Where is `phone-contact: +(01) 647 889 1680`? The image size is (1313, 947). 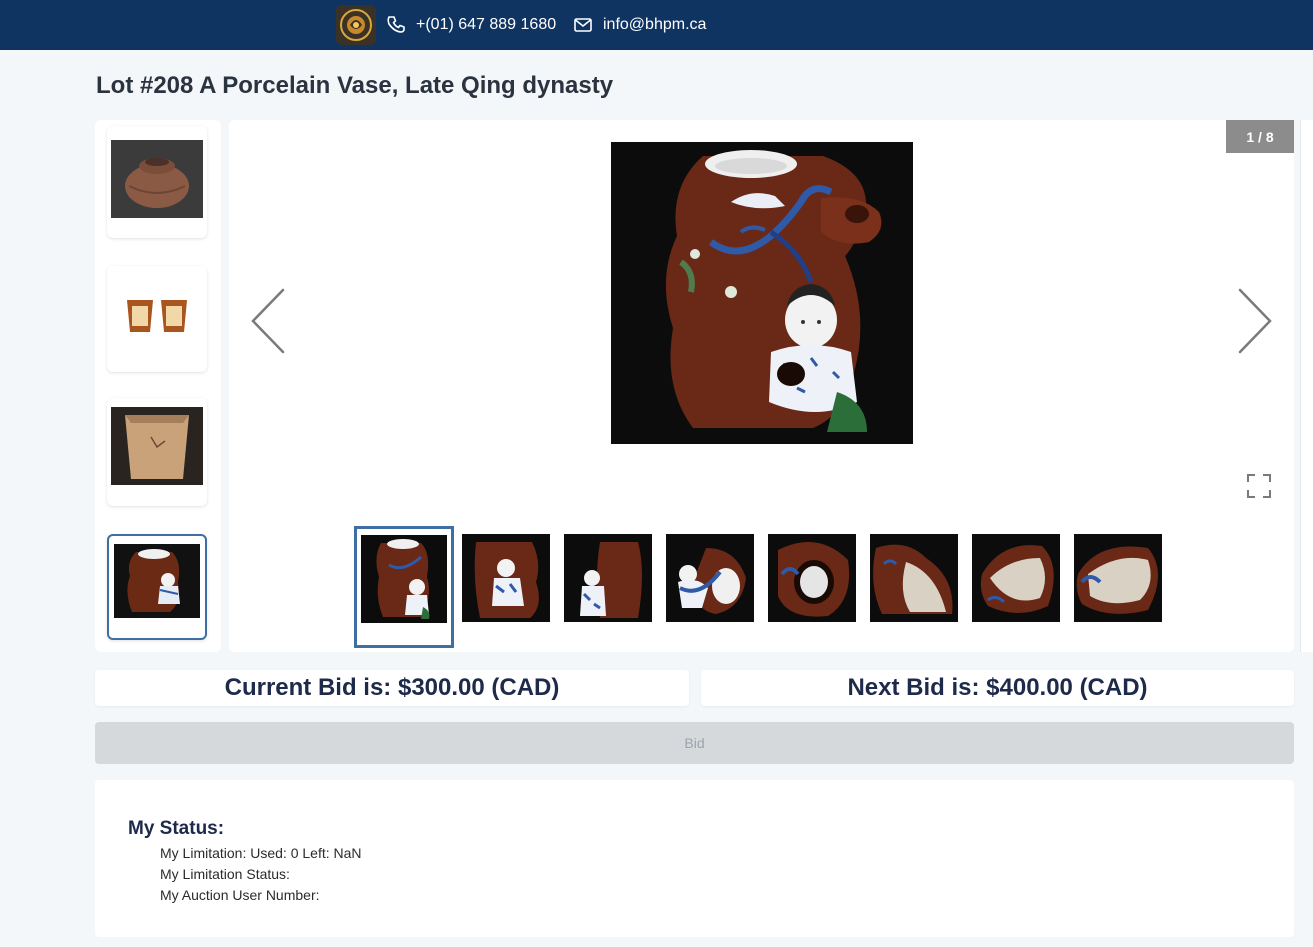
phone-contact: +(01) 647 889 1680 is located at coordinates (471, 25).